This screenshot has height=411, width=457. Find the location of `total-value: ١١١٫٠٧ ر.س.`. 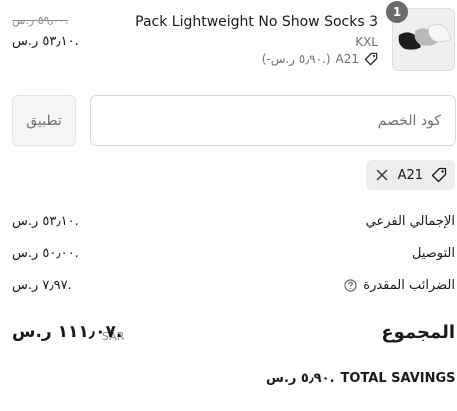

total-value: ١١١٫٠٧ ر.س. is located at coordinates (67, 332).